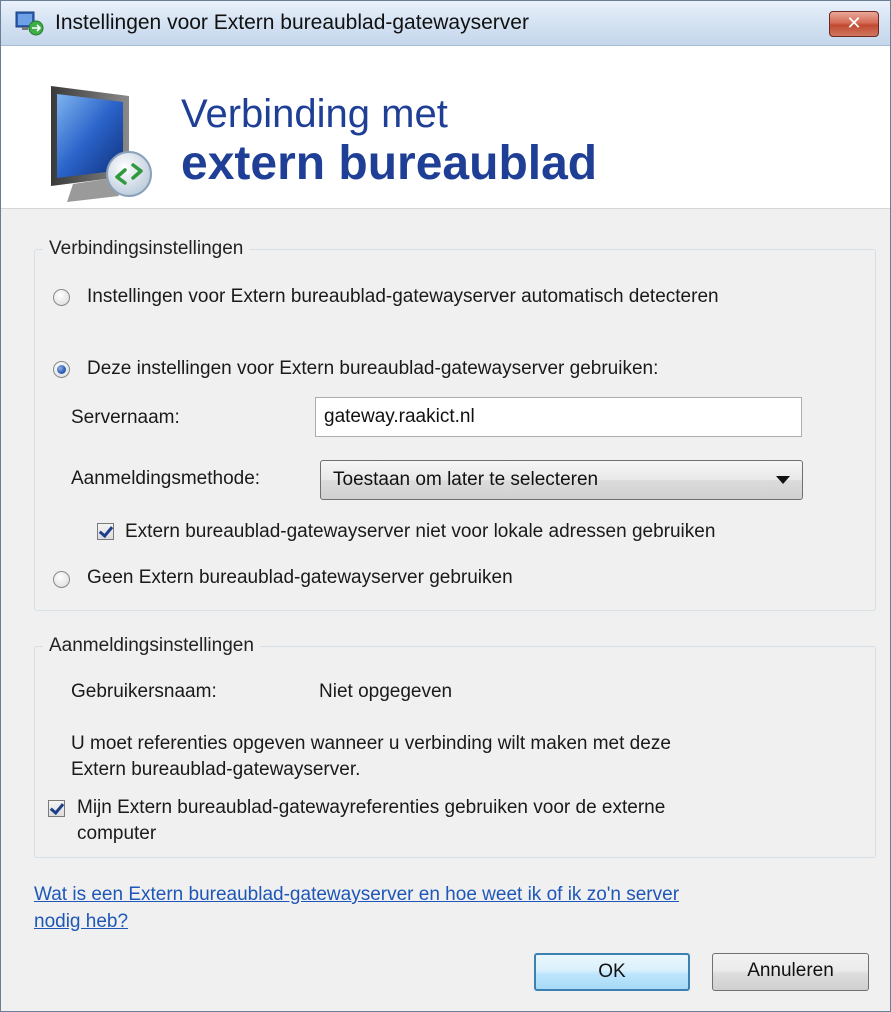 Image resolution: width=891 pixels, height=1012 pixels. What do you see at coordinates (30, 24) in the screenshot?
I see `remote-desktop-icon` at bounding box center [30, 24].